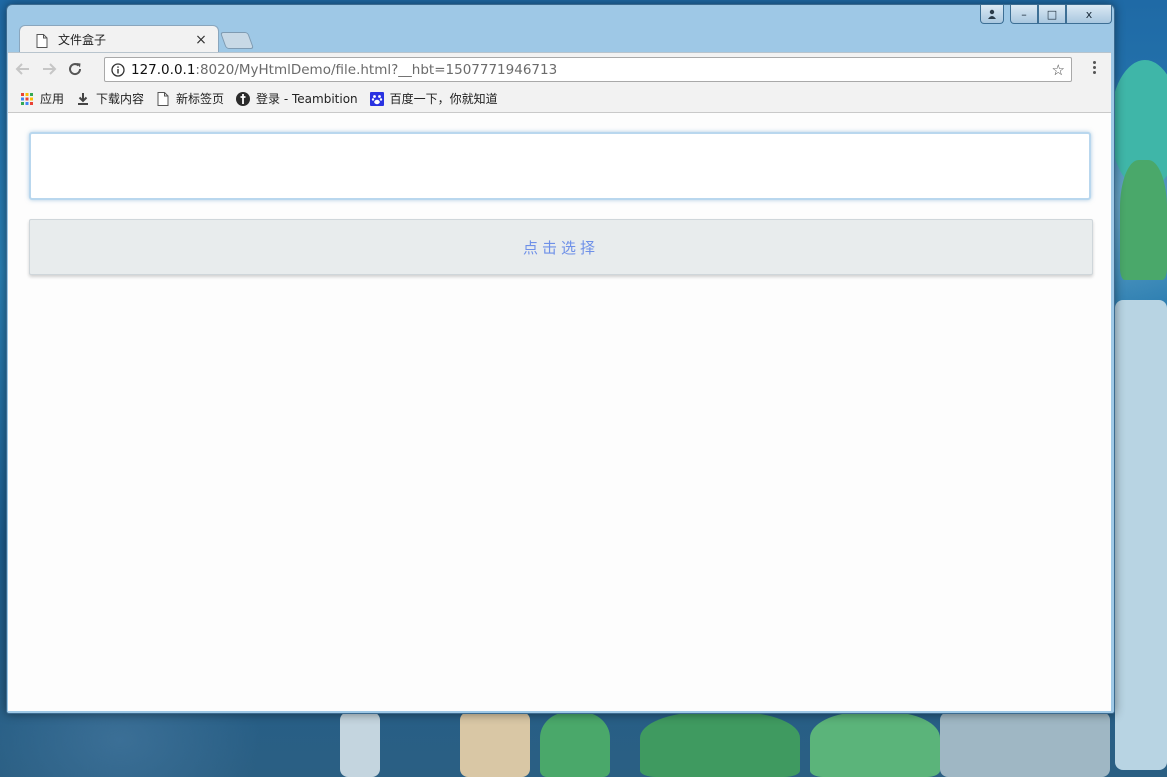 Image resolution: width=1167 pixels, height=777 pixels. I want to click on reload-icon, so click(75, 69).